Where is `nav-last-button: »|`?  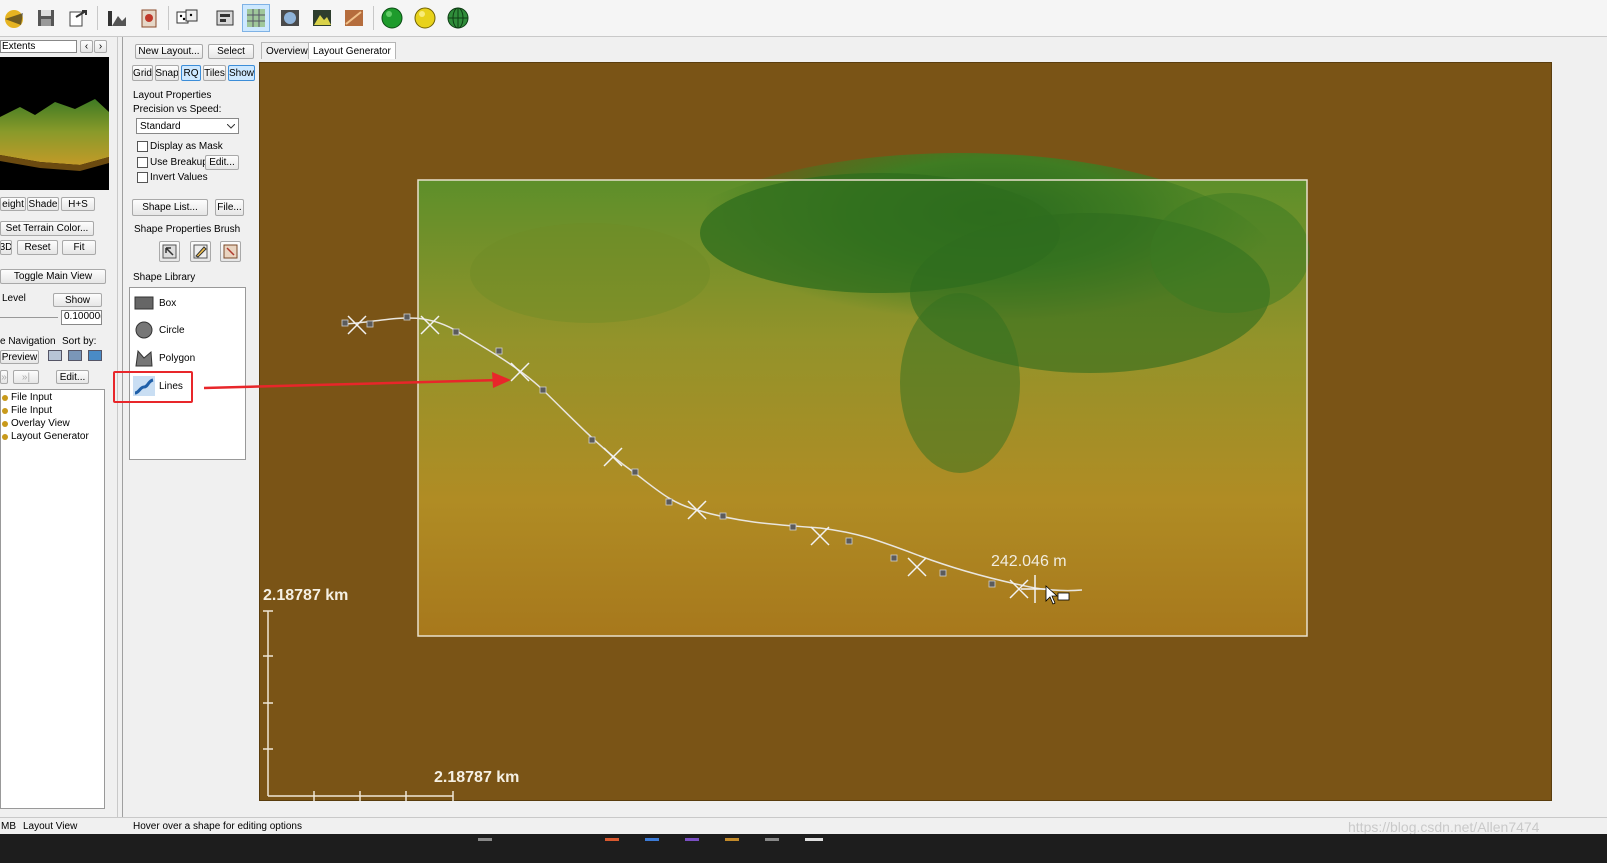
nav-last-button: »| is located at coordinates (26, 377).